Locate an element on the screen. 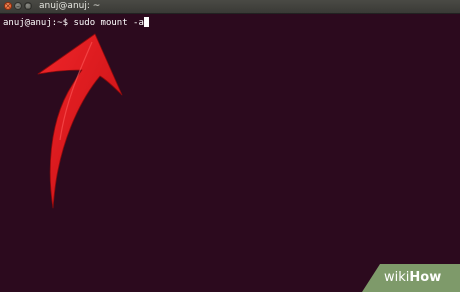  watermark-text: wikiHow is located at coordinates (412, 278).